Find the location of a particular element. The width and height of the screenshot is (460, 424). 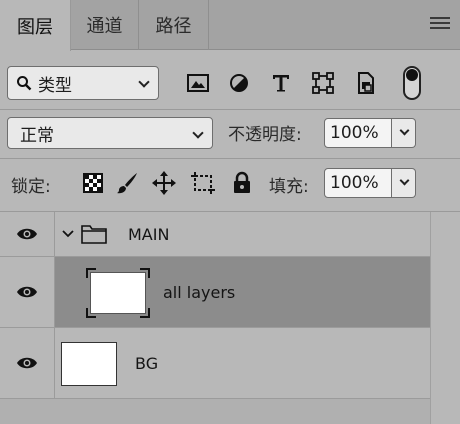

search-icon is located at coordinates (24, 83).